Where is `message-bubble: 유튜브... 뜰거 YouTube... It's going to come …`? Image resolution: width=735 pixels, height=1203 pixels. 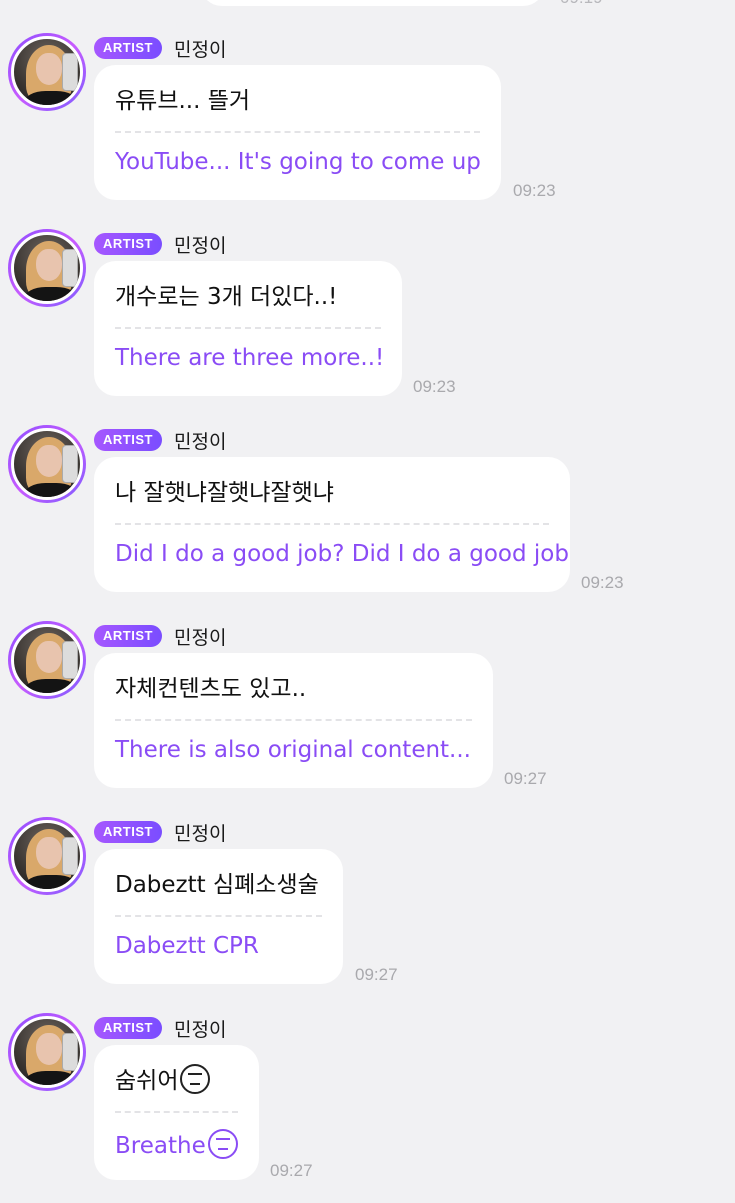 message-bubble: 유튜브... 뜰거 YouTube... It's going to come … is located at coordinates (297, 132).